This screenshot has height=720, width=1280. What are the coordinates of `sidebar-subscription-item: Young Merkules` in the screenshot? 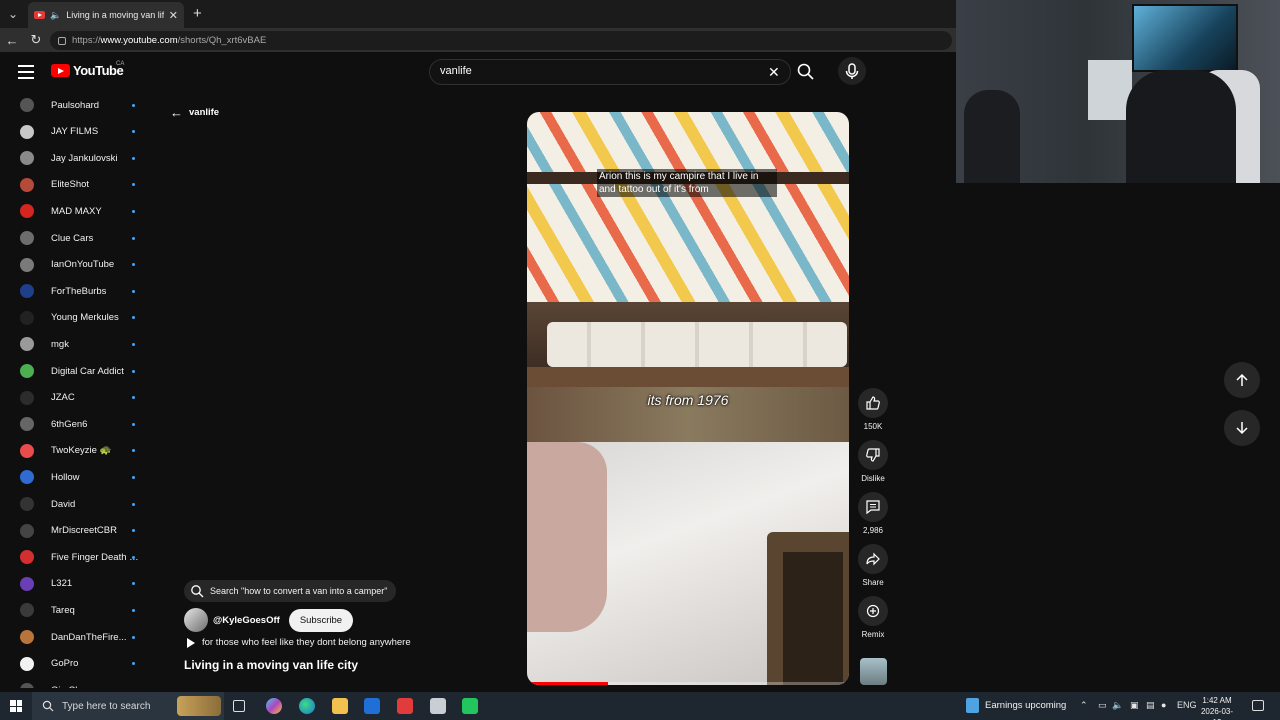 It's located at (75, 318).